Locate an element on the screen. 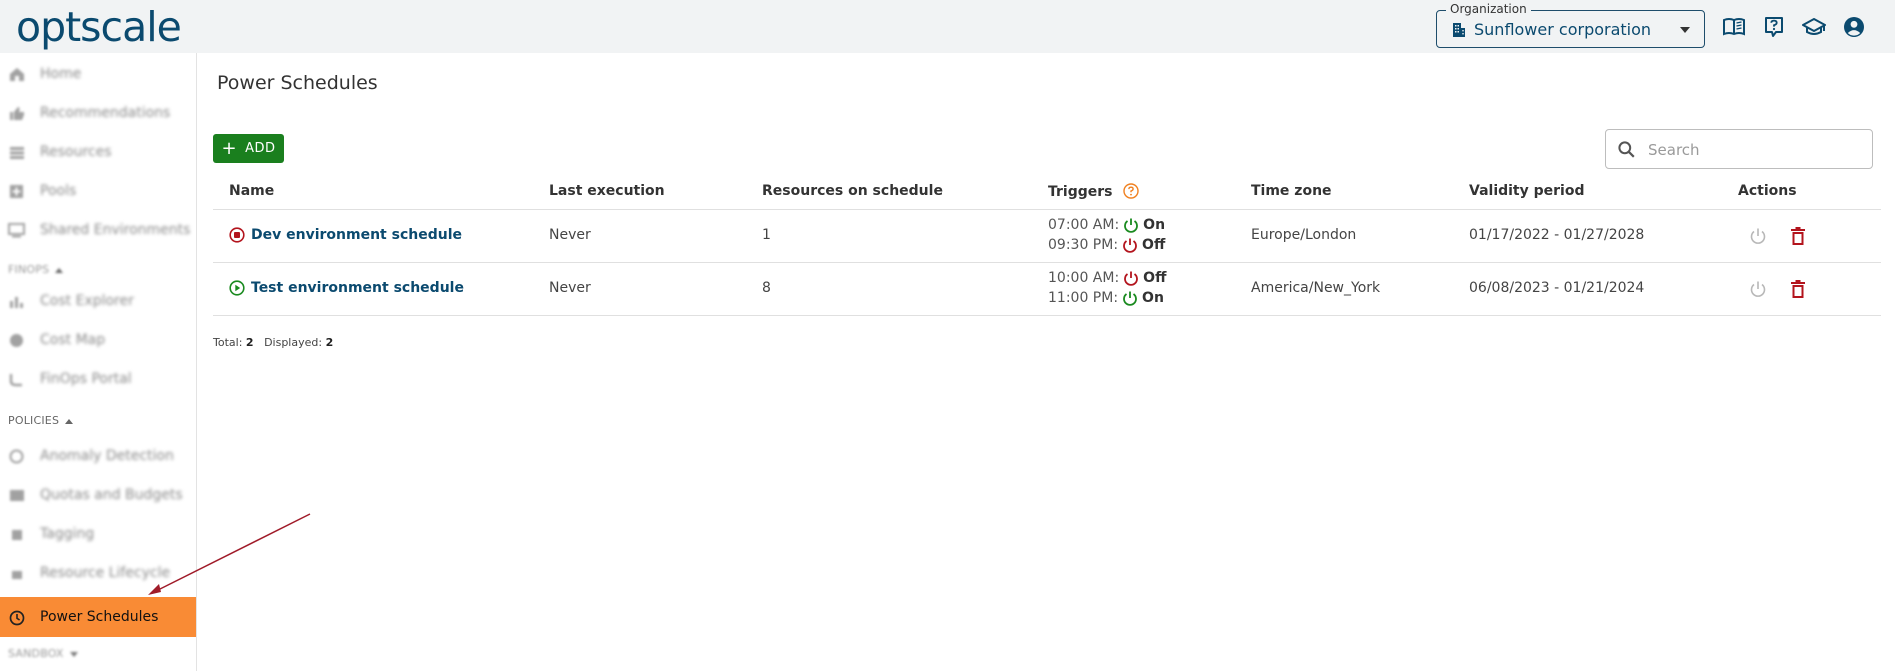 Image resolution: width=1895 pixels, height=671 pixels. row-divider is located at coordinates (1047, 315).